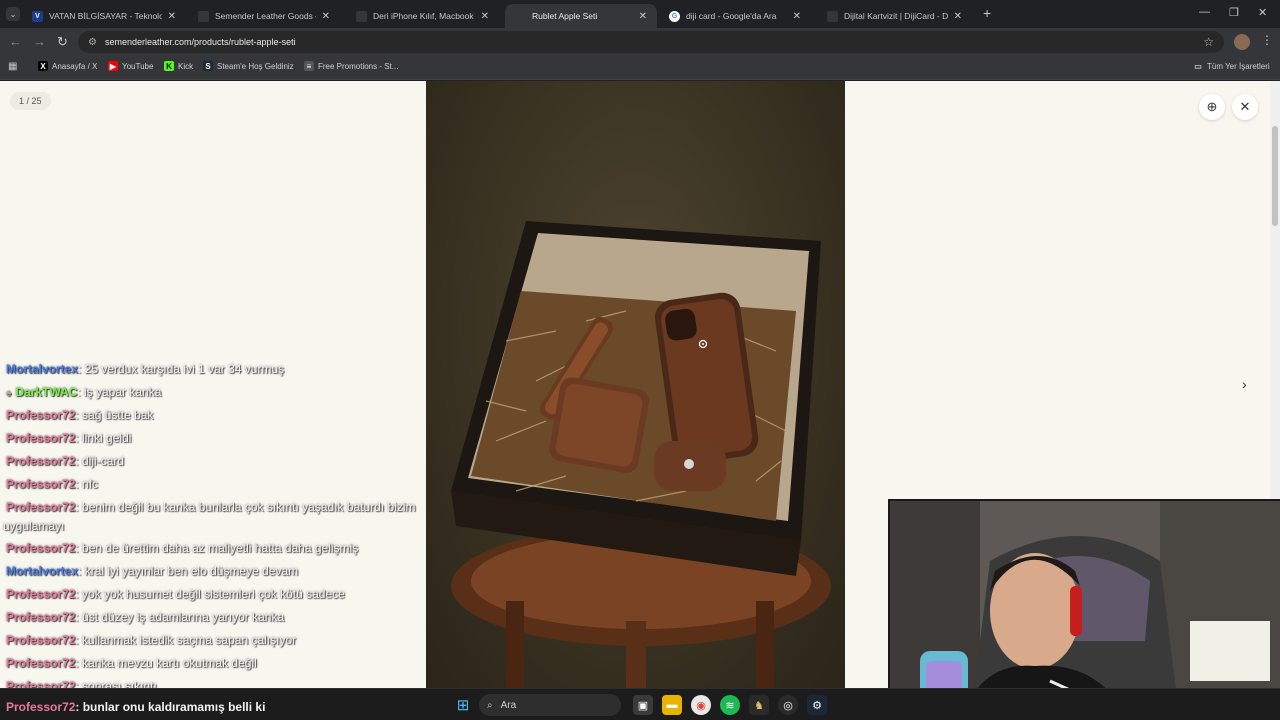 The width and height of the screenshot is (1280, 720). I want to click on chat-text: : linki geldi, so click(103, 438).